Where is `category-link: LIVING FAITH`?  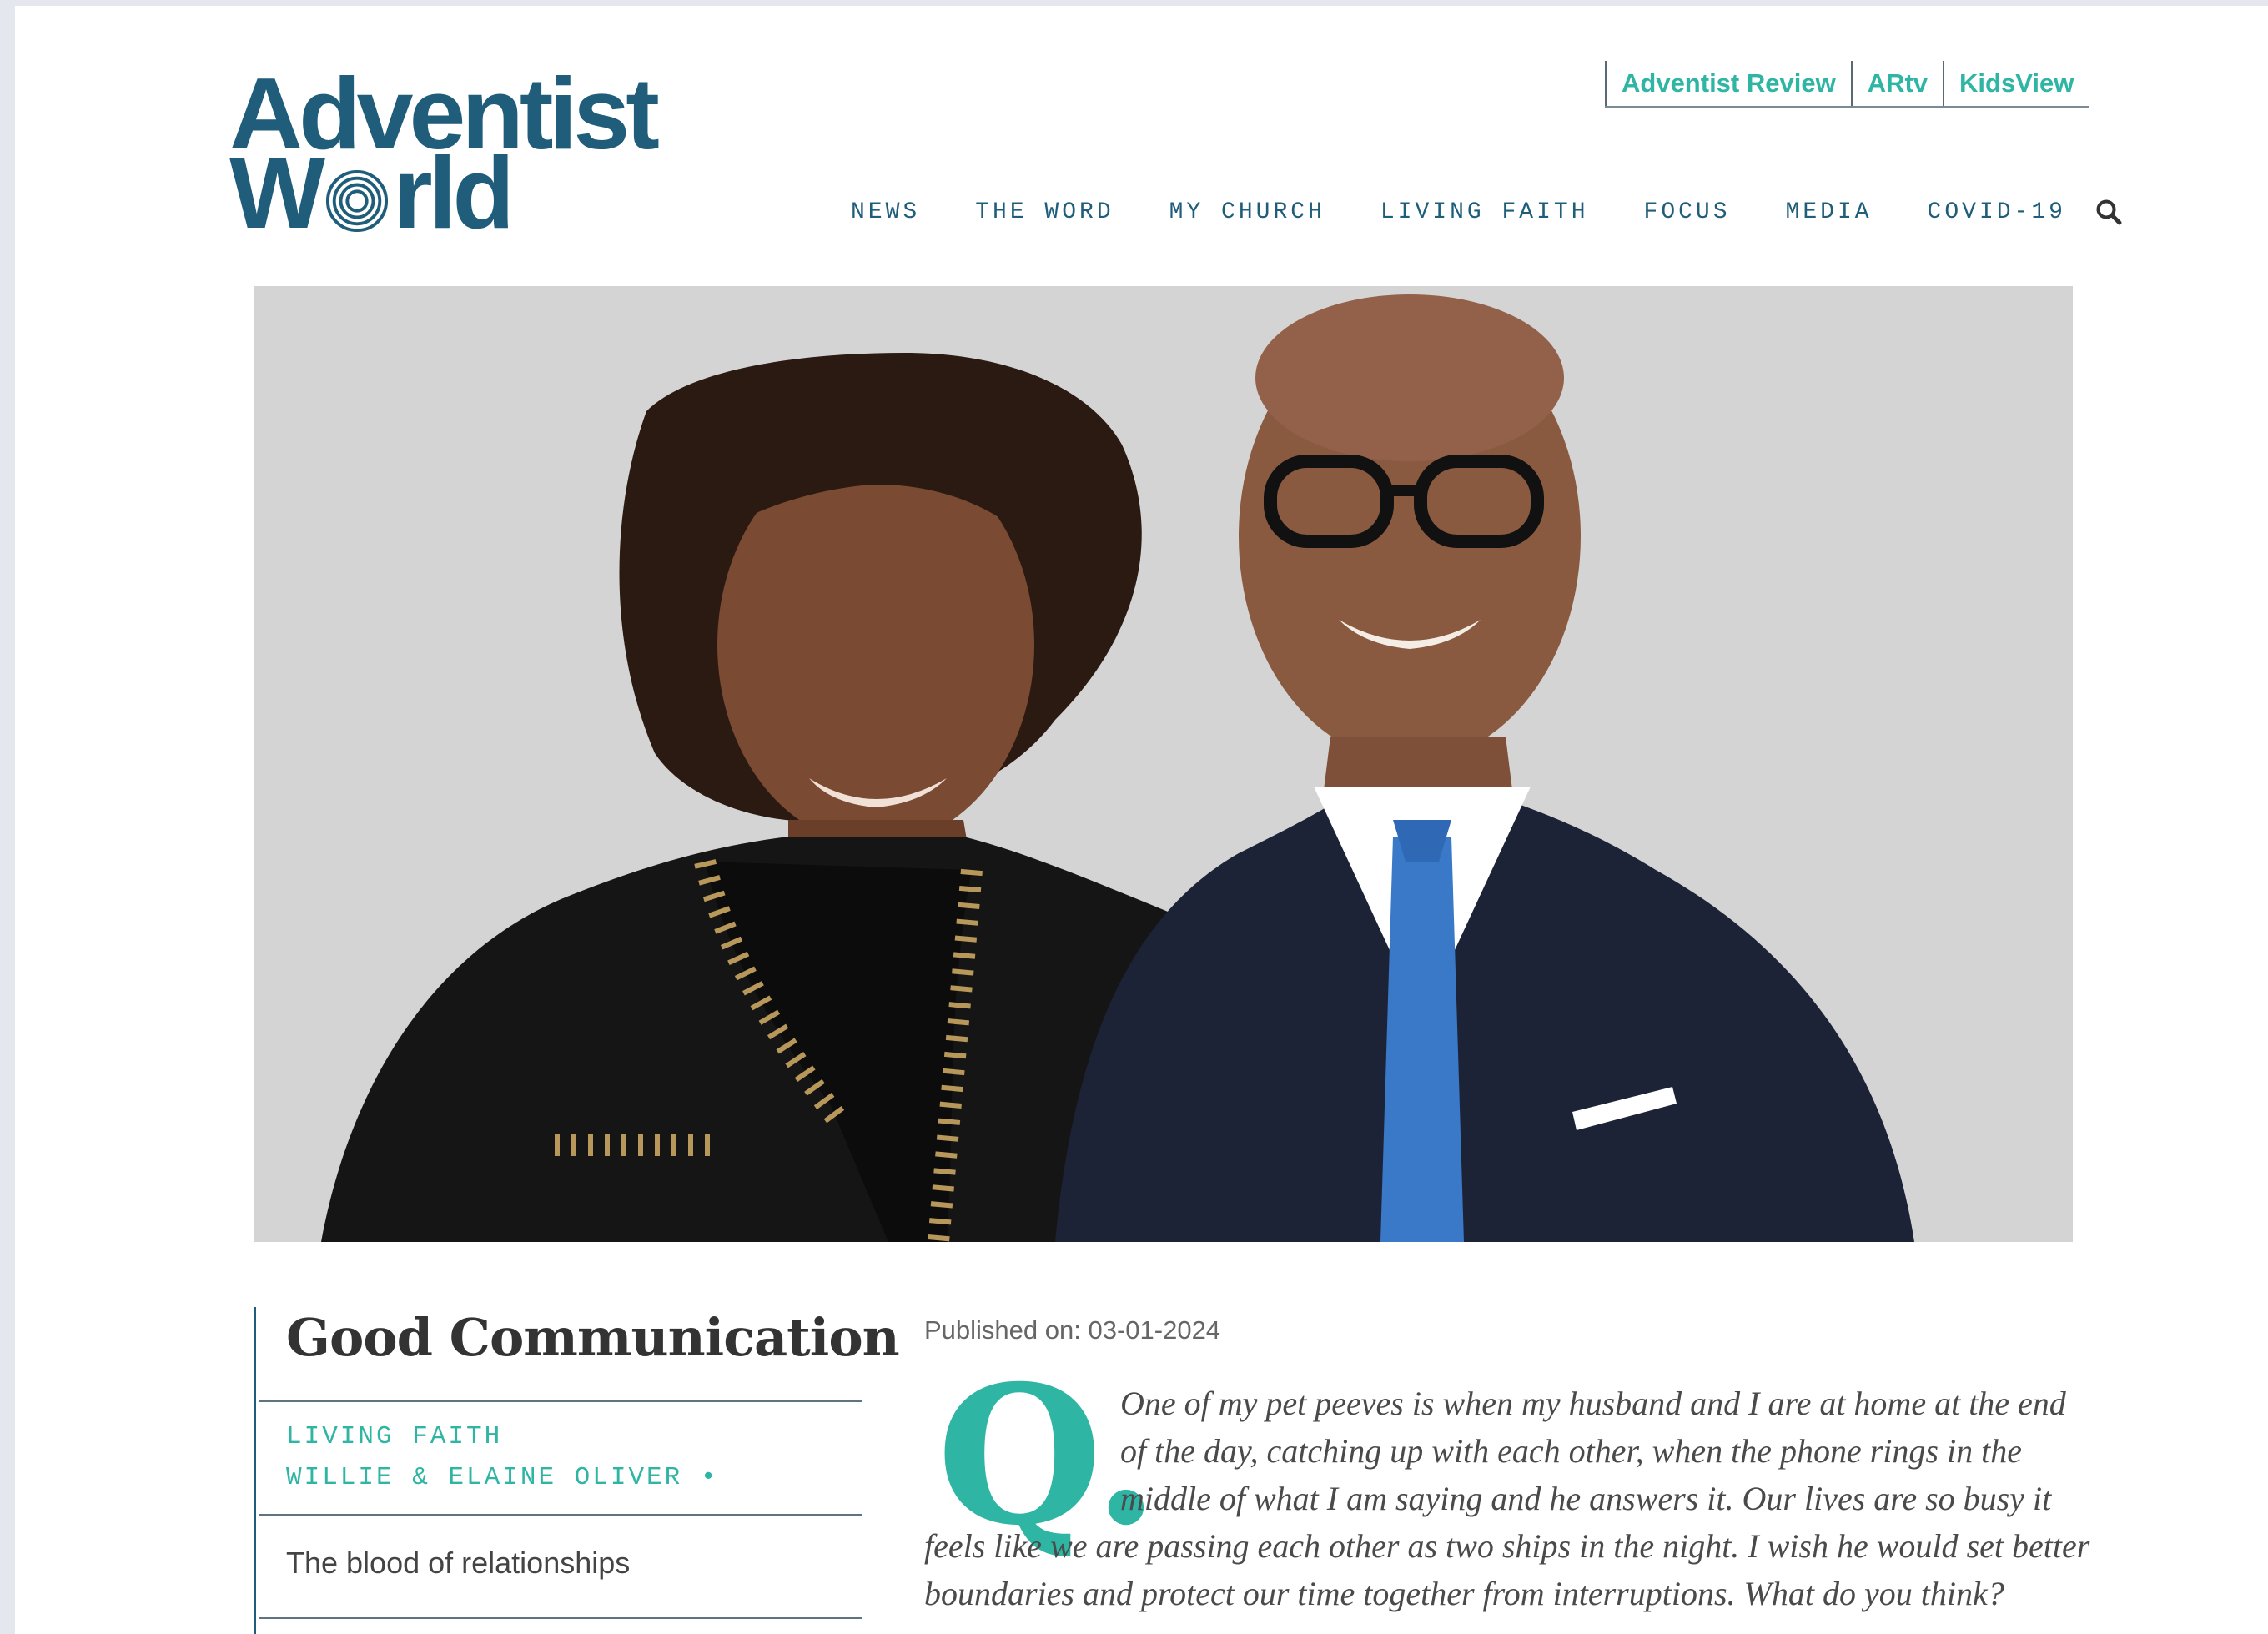 category-link: LIVING FAITH is located at coordinates (394, 1436).